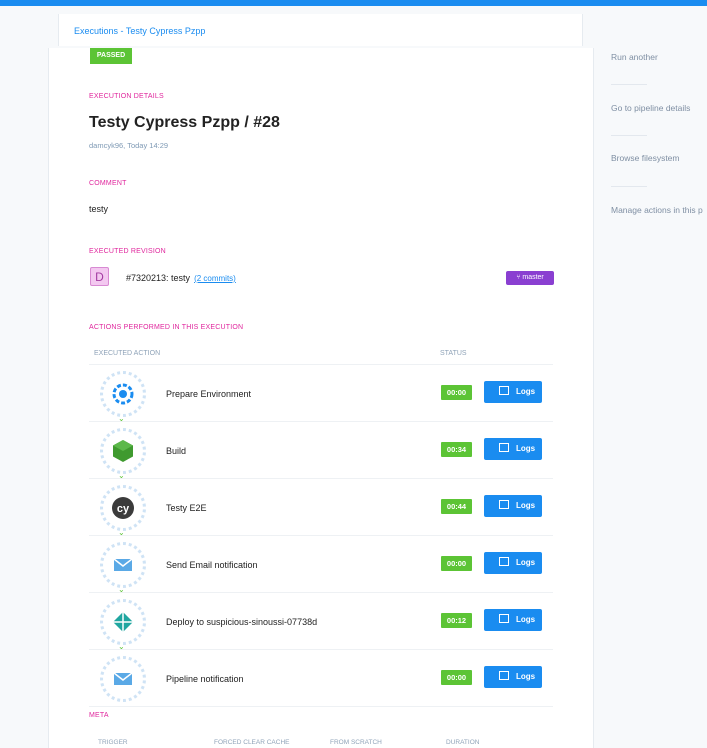 This screenshot has width=707, height=748. What do you see at coordinates (176, 451) in the screenshot?
I see `action-name: Build` at bounding box center [176, 451].